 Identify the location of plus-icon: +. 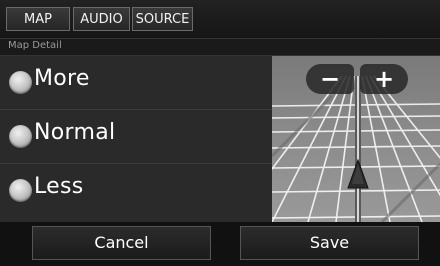
(384, 79).